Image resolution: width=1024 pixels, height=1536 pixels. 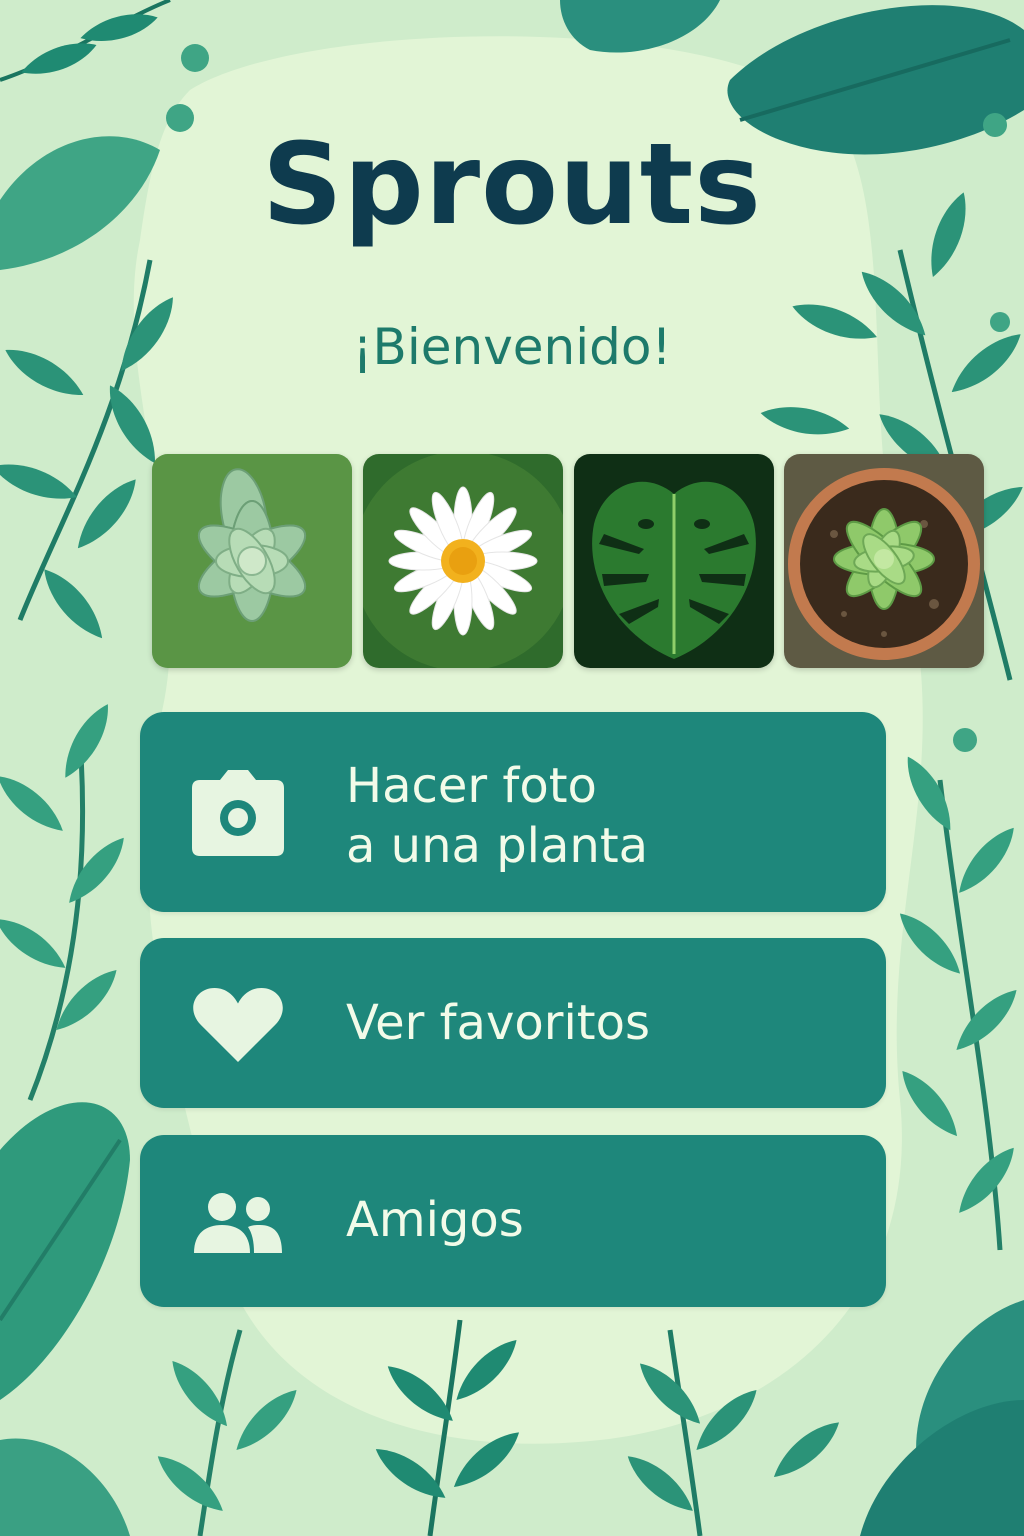 What do you see at coordinates (498, 1023) in the screenshot?
I see `favorites-label: Ver favoritos` at bounding box center [498, 1023].